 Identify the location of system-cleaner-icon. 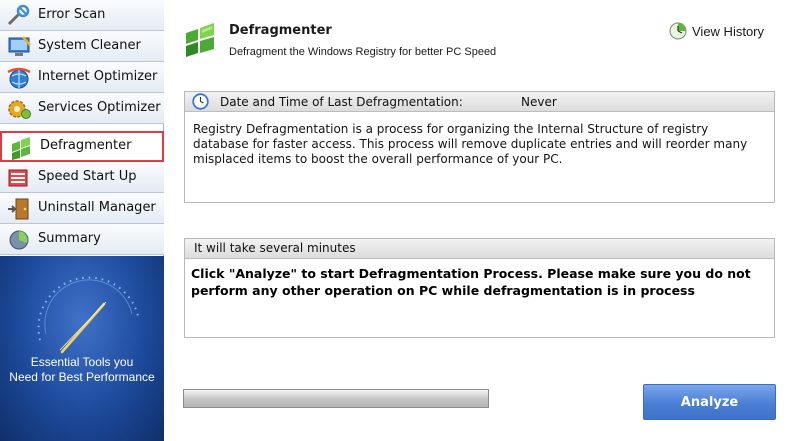
(19, 46).